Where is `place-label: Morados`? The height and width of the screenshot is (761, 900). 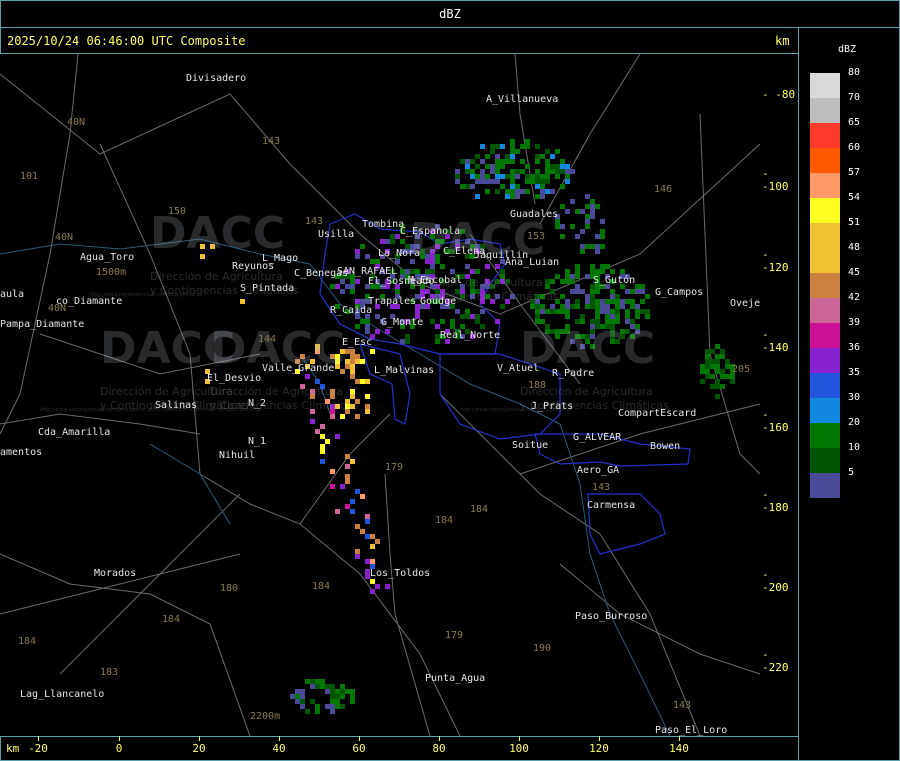
place-label: Morados is located at coordinates (115, 573).